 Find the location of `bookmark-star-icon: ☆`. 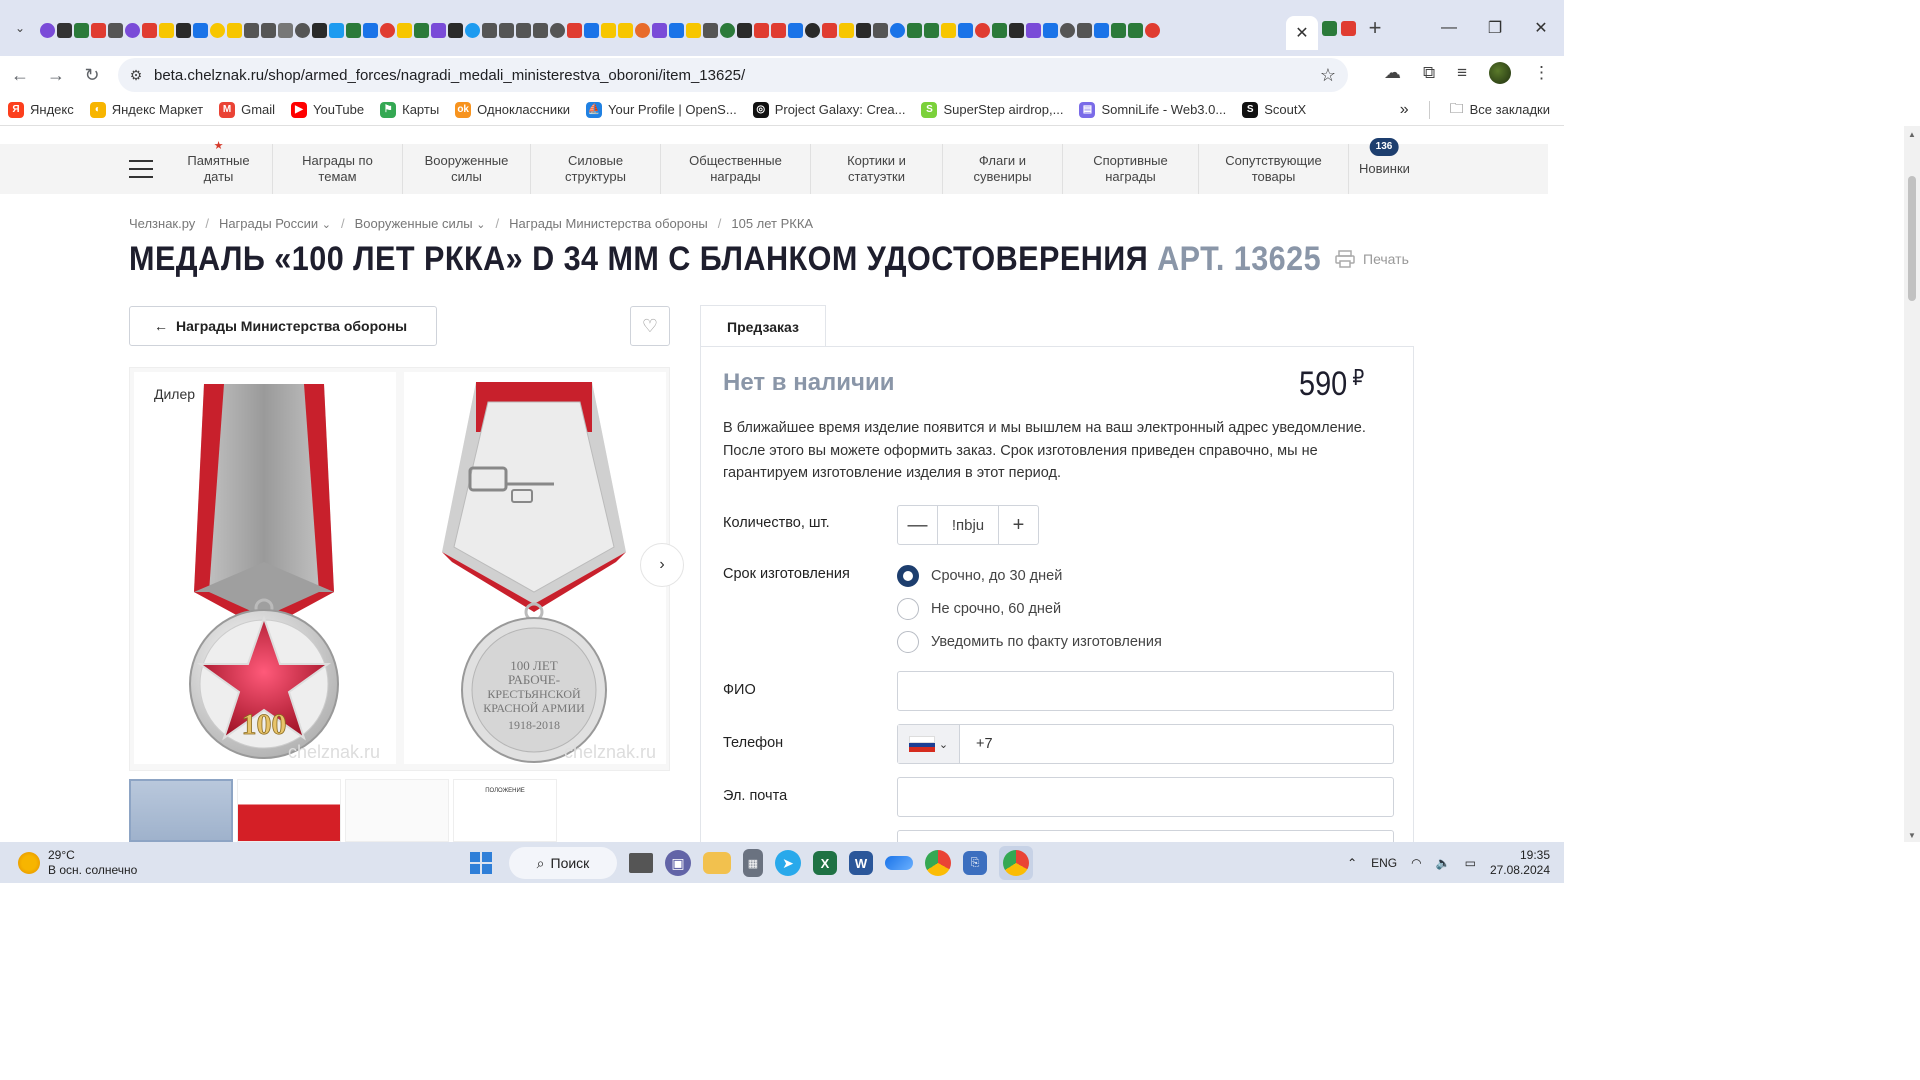

bookmark-star-icon: ☆ is located at coordinates (1328, 75).